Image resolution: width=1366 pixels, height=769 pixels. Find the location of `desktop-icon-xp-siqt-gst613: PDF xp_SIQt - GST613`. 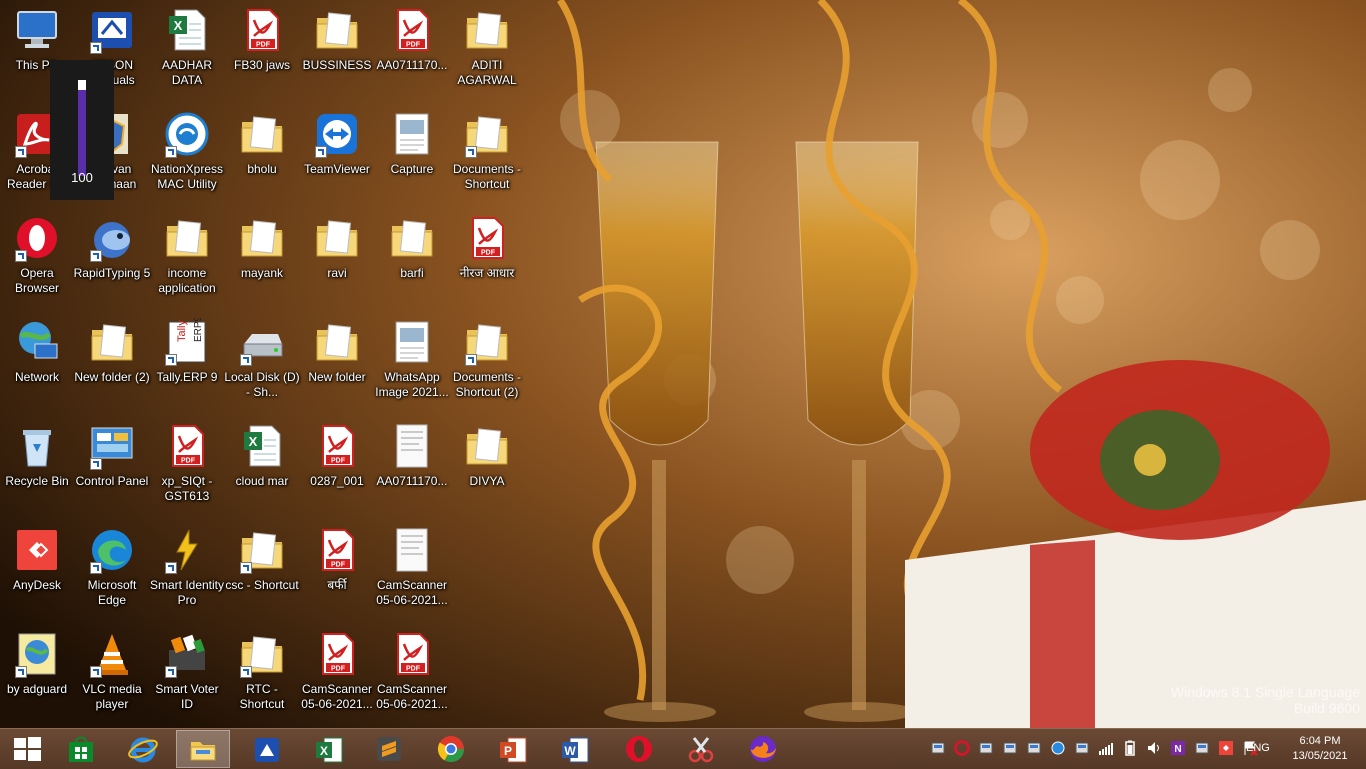

desktop-icon-xp-siqt-gst613: PDF xp_SIQt - GST613 is located at coordinates (187, 466).